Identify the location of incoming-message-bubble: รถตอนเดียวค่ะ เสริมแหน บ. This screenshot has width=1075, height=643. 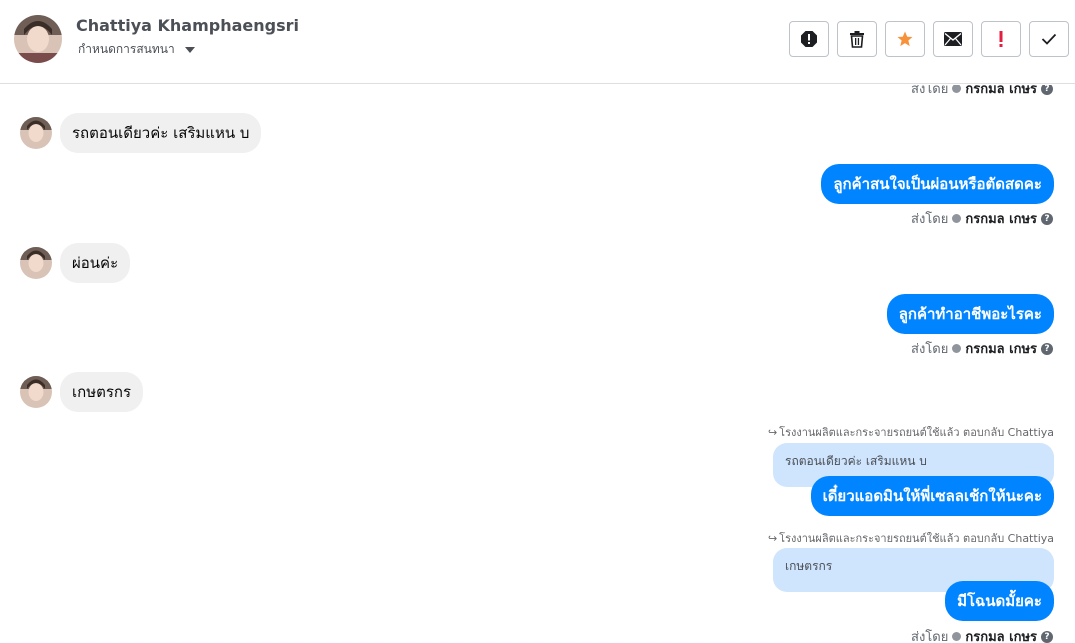
(161, 133).